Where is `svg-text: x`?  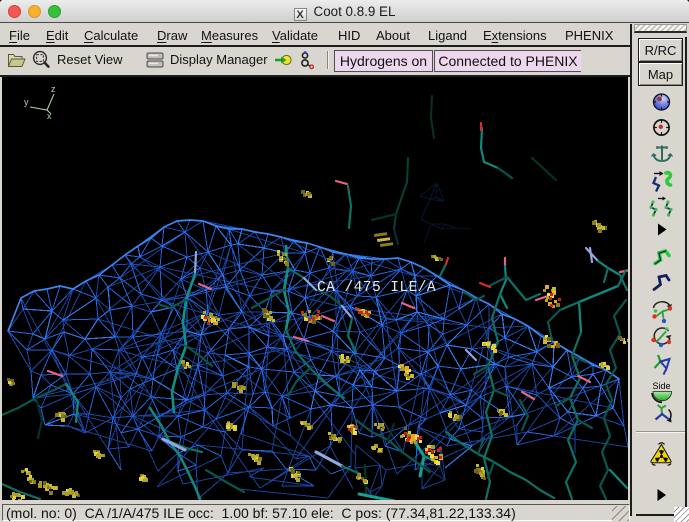 svg-text: x is located at coordinates (49, 116).